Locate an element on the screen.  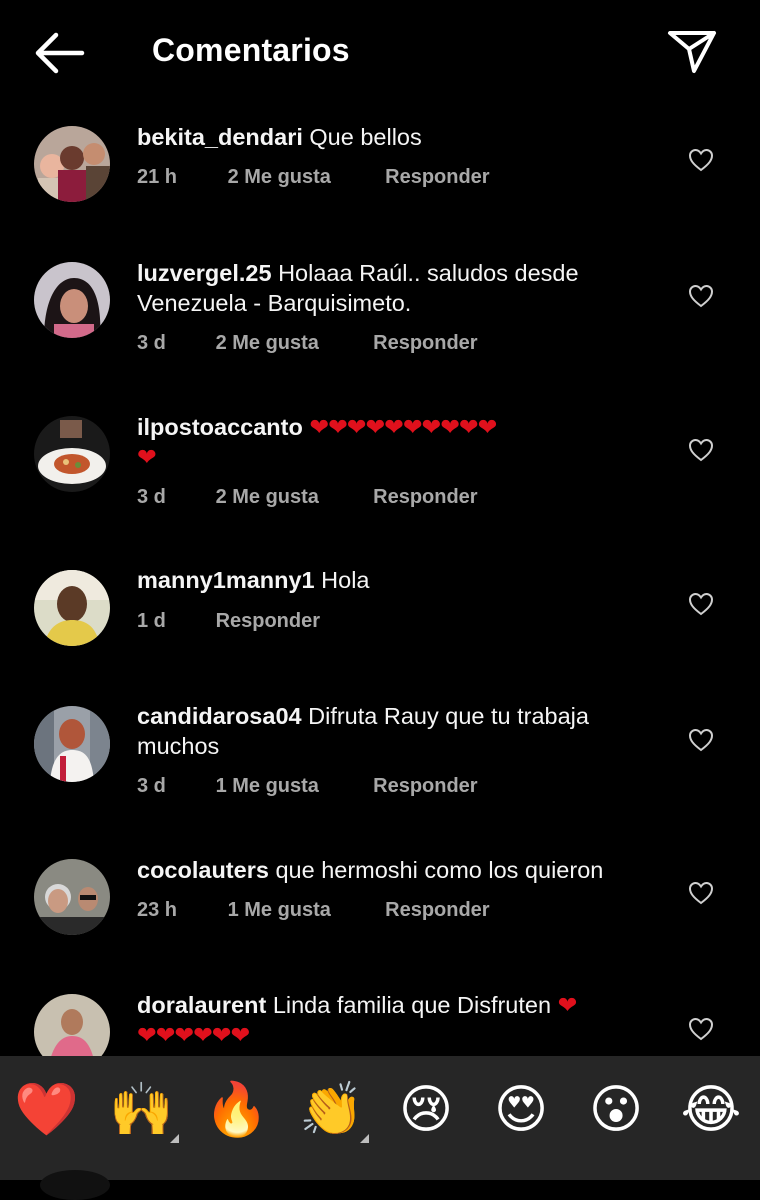
comment-hearts: ❤❤❤❤❤❤❤❤❤❤ is located at coordinates (403, 427).